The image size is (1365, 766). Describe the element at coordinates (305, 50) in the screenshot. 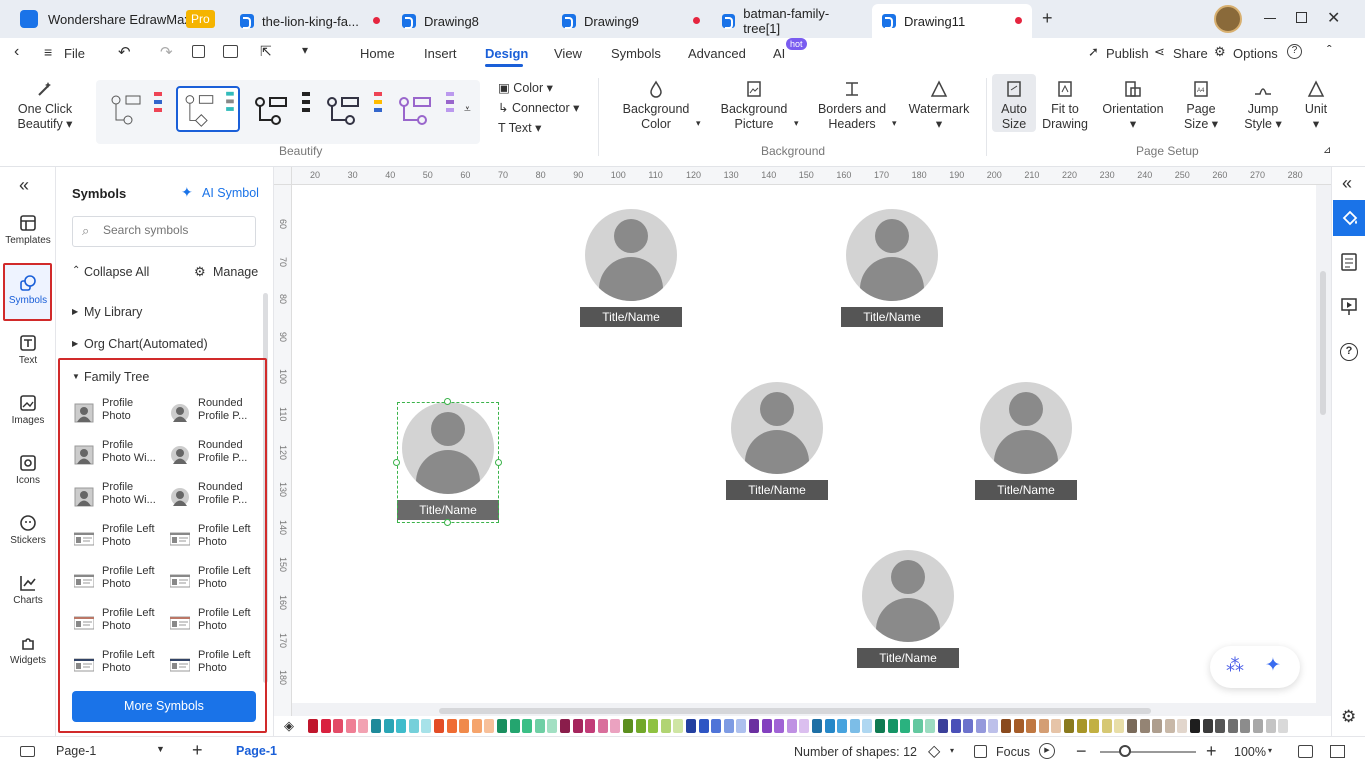

I see `more-dropdown-icon: ▾` at that location.